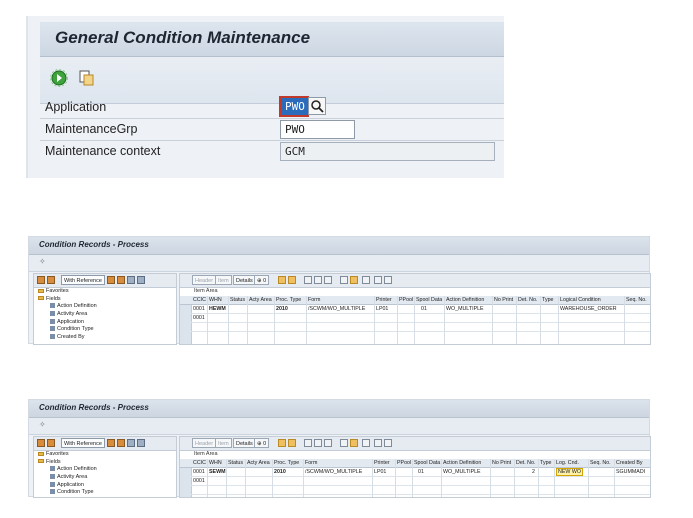 The width and height of the screenshot is (693, 518). Describe the element at coordinates (317, 106) in the screenshot. I see `search-help-button` at that location.